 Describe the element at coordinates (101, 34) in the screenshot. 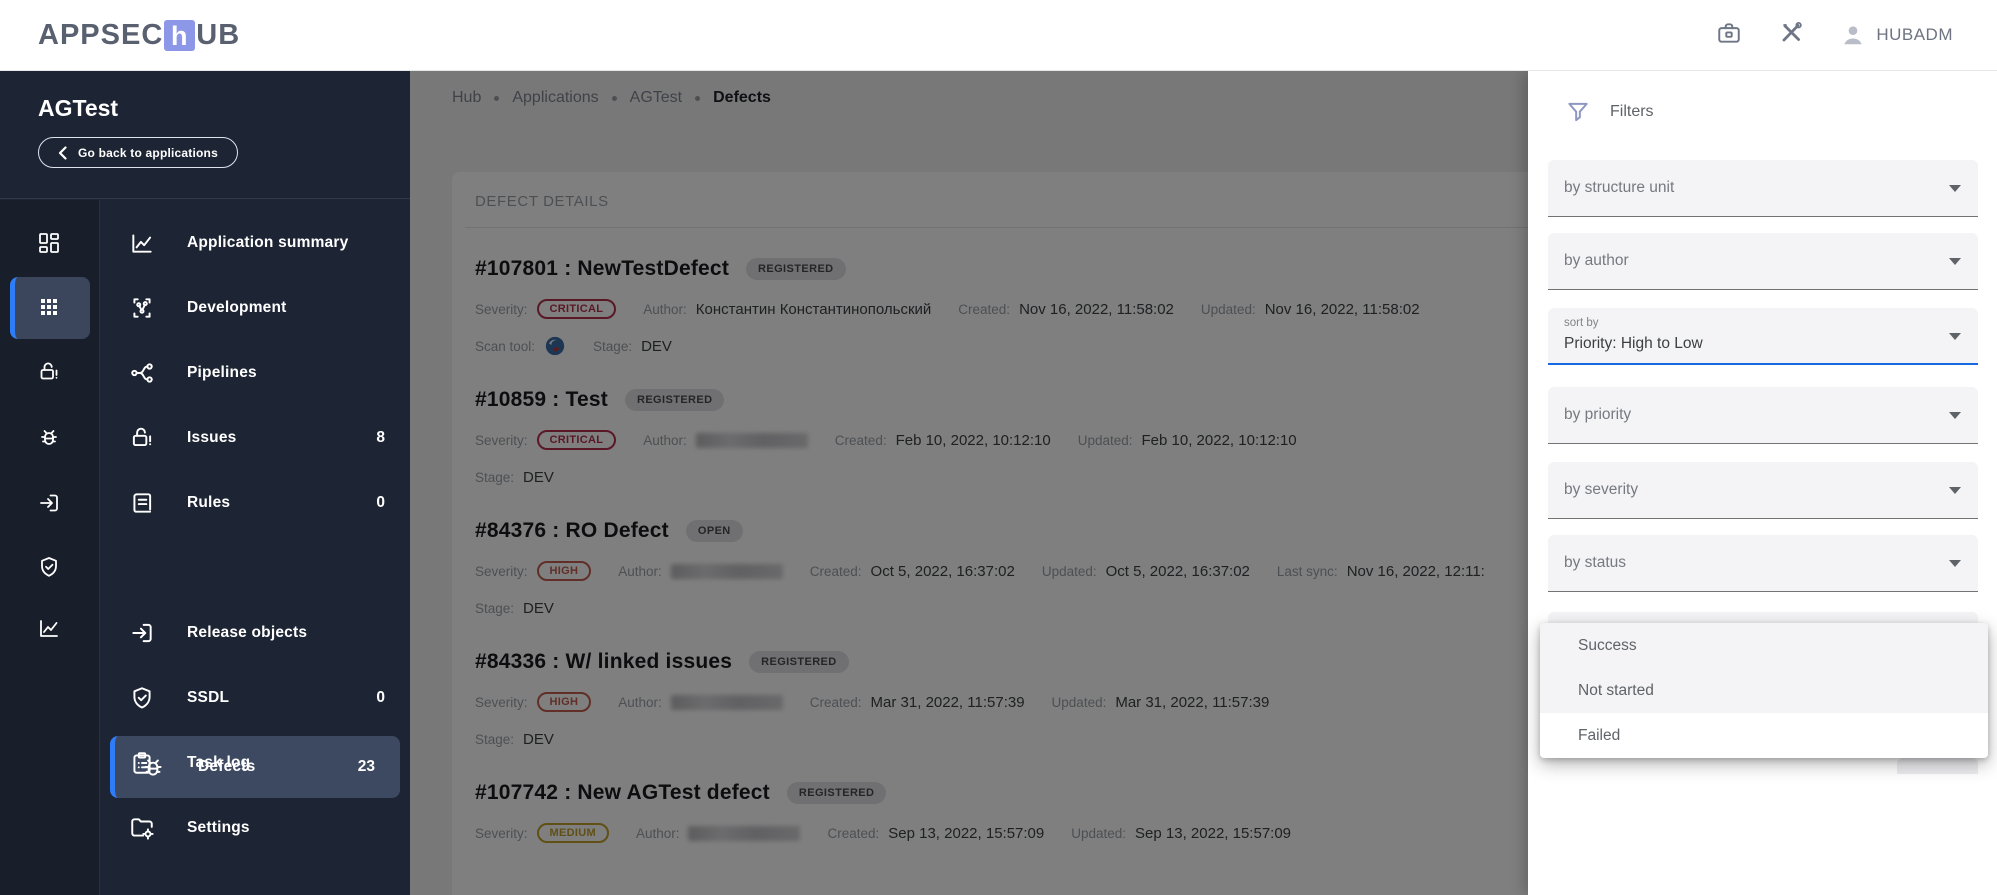

I see `logo-text-prefix: APPSEC` at that location.